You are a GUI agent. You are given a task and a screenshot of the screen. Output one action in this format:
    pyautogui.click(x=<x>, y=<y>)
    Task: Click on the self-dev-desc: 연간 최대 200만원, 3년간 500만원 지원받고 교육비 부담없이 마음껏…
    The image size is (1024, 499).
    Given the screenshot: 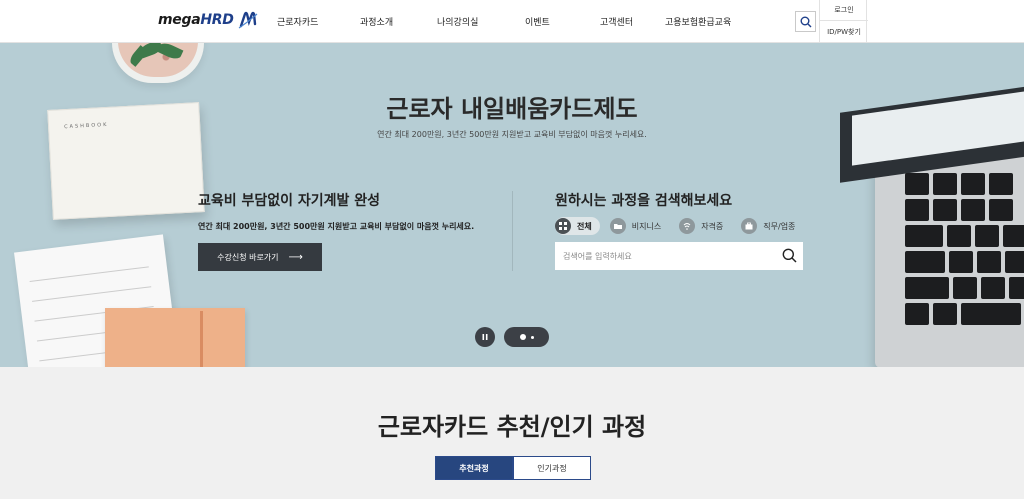 What is the action you would take?
    pyautogui.click(x=336, y=226)
    